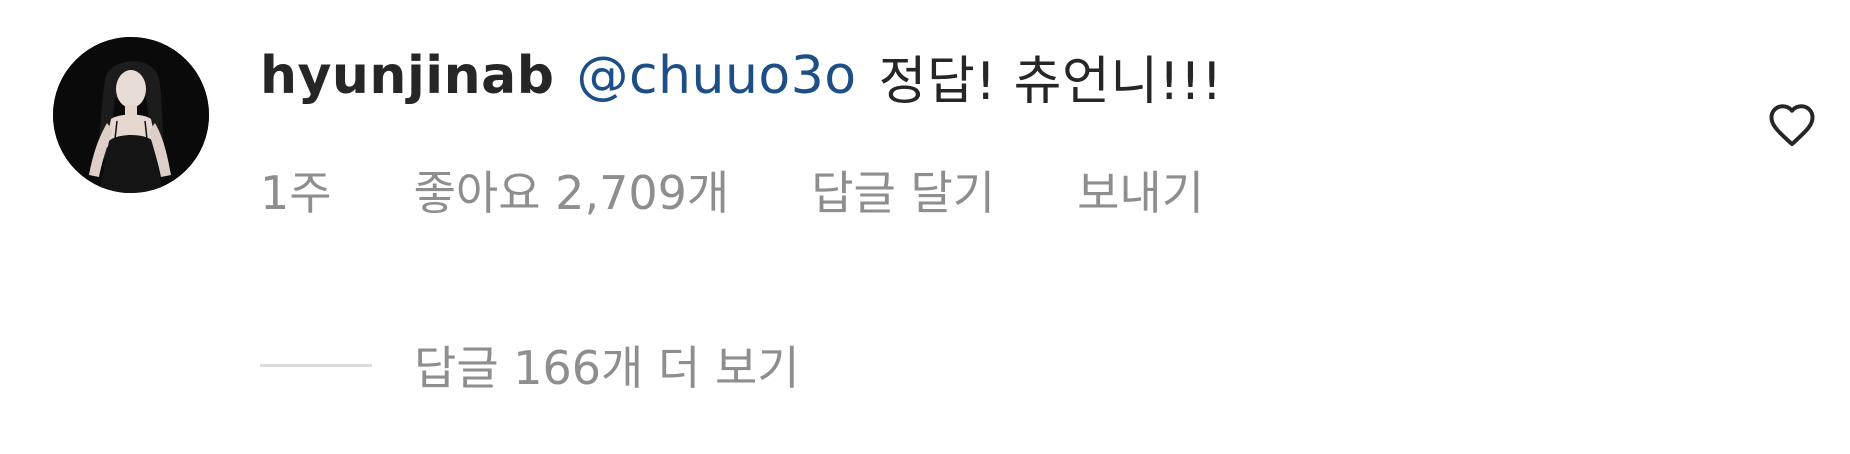 The image size is (1850, 454). Describe the element at coordinates (407, 76) in the screenshot. I see `comment-username: hyunjinab` at that location.